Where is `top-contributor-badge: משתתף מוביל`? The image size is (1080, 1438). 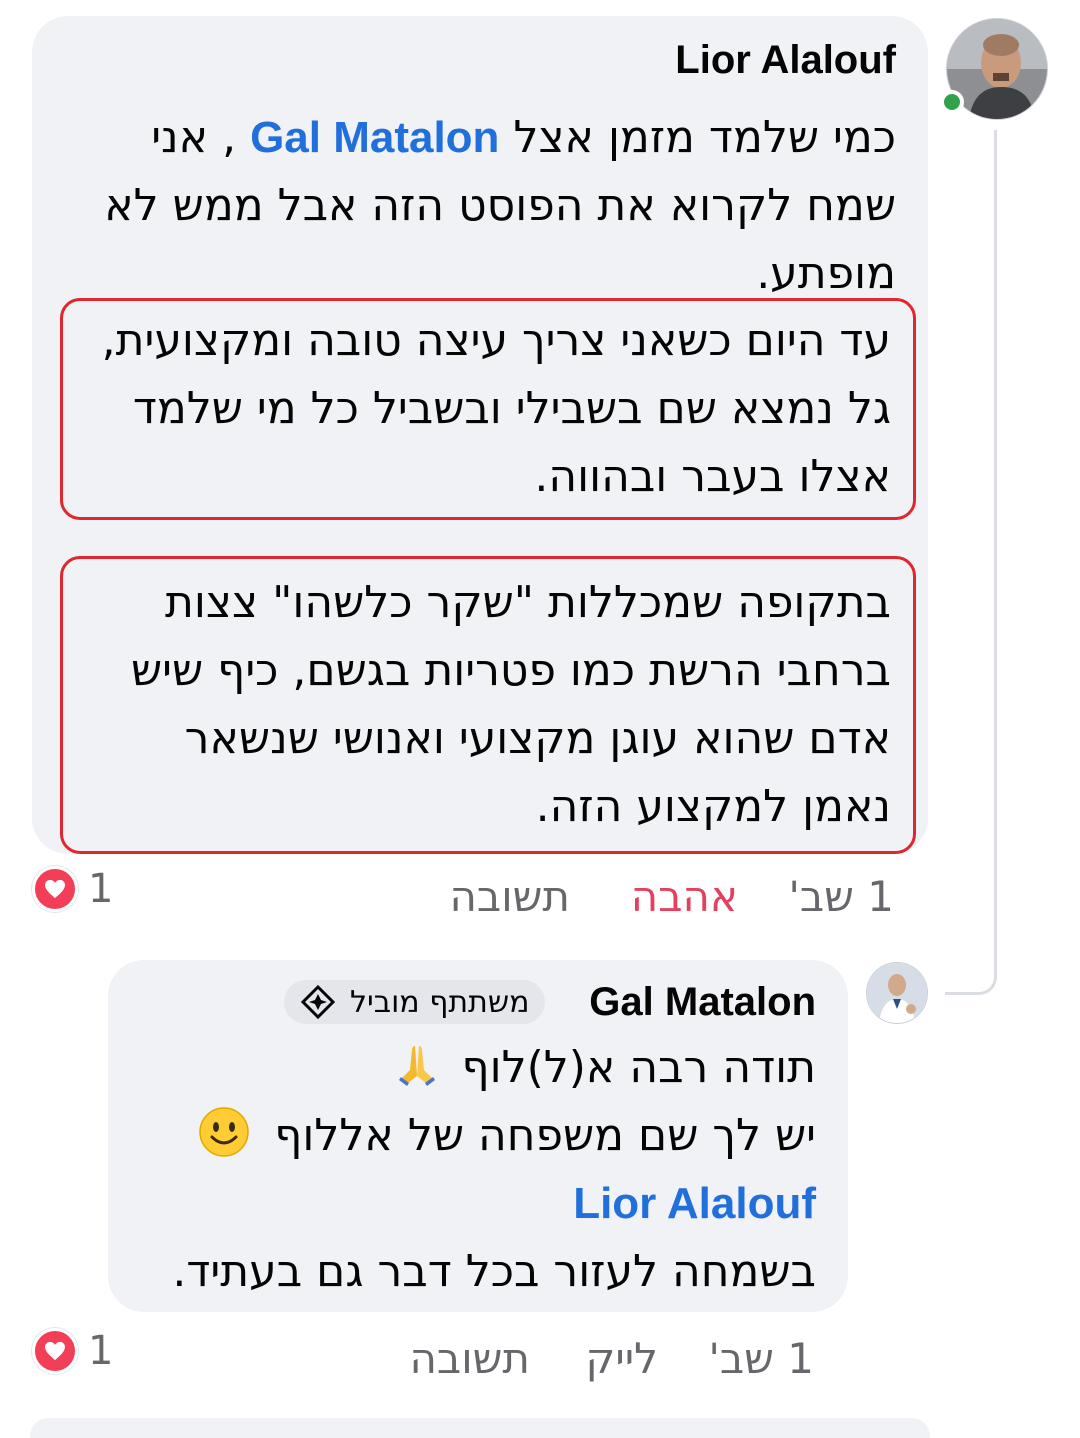
top-contributor-badge: משתתף מוביל is located at coordinates (415, 1002).